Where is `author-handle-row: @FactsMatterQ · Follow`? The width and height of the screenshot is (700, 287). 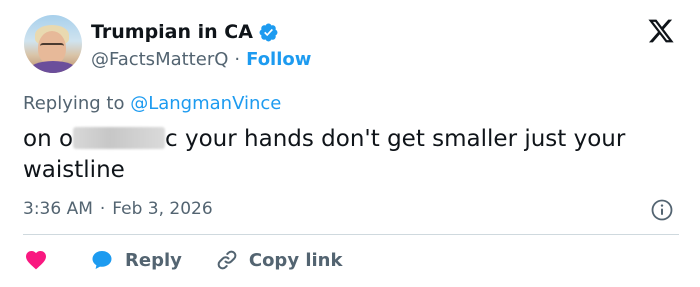 author-handle-row: @FactsMatterQ · Follow is located at coordinates (201, 59).